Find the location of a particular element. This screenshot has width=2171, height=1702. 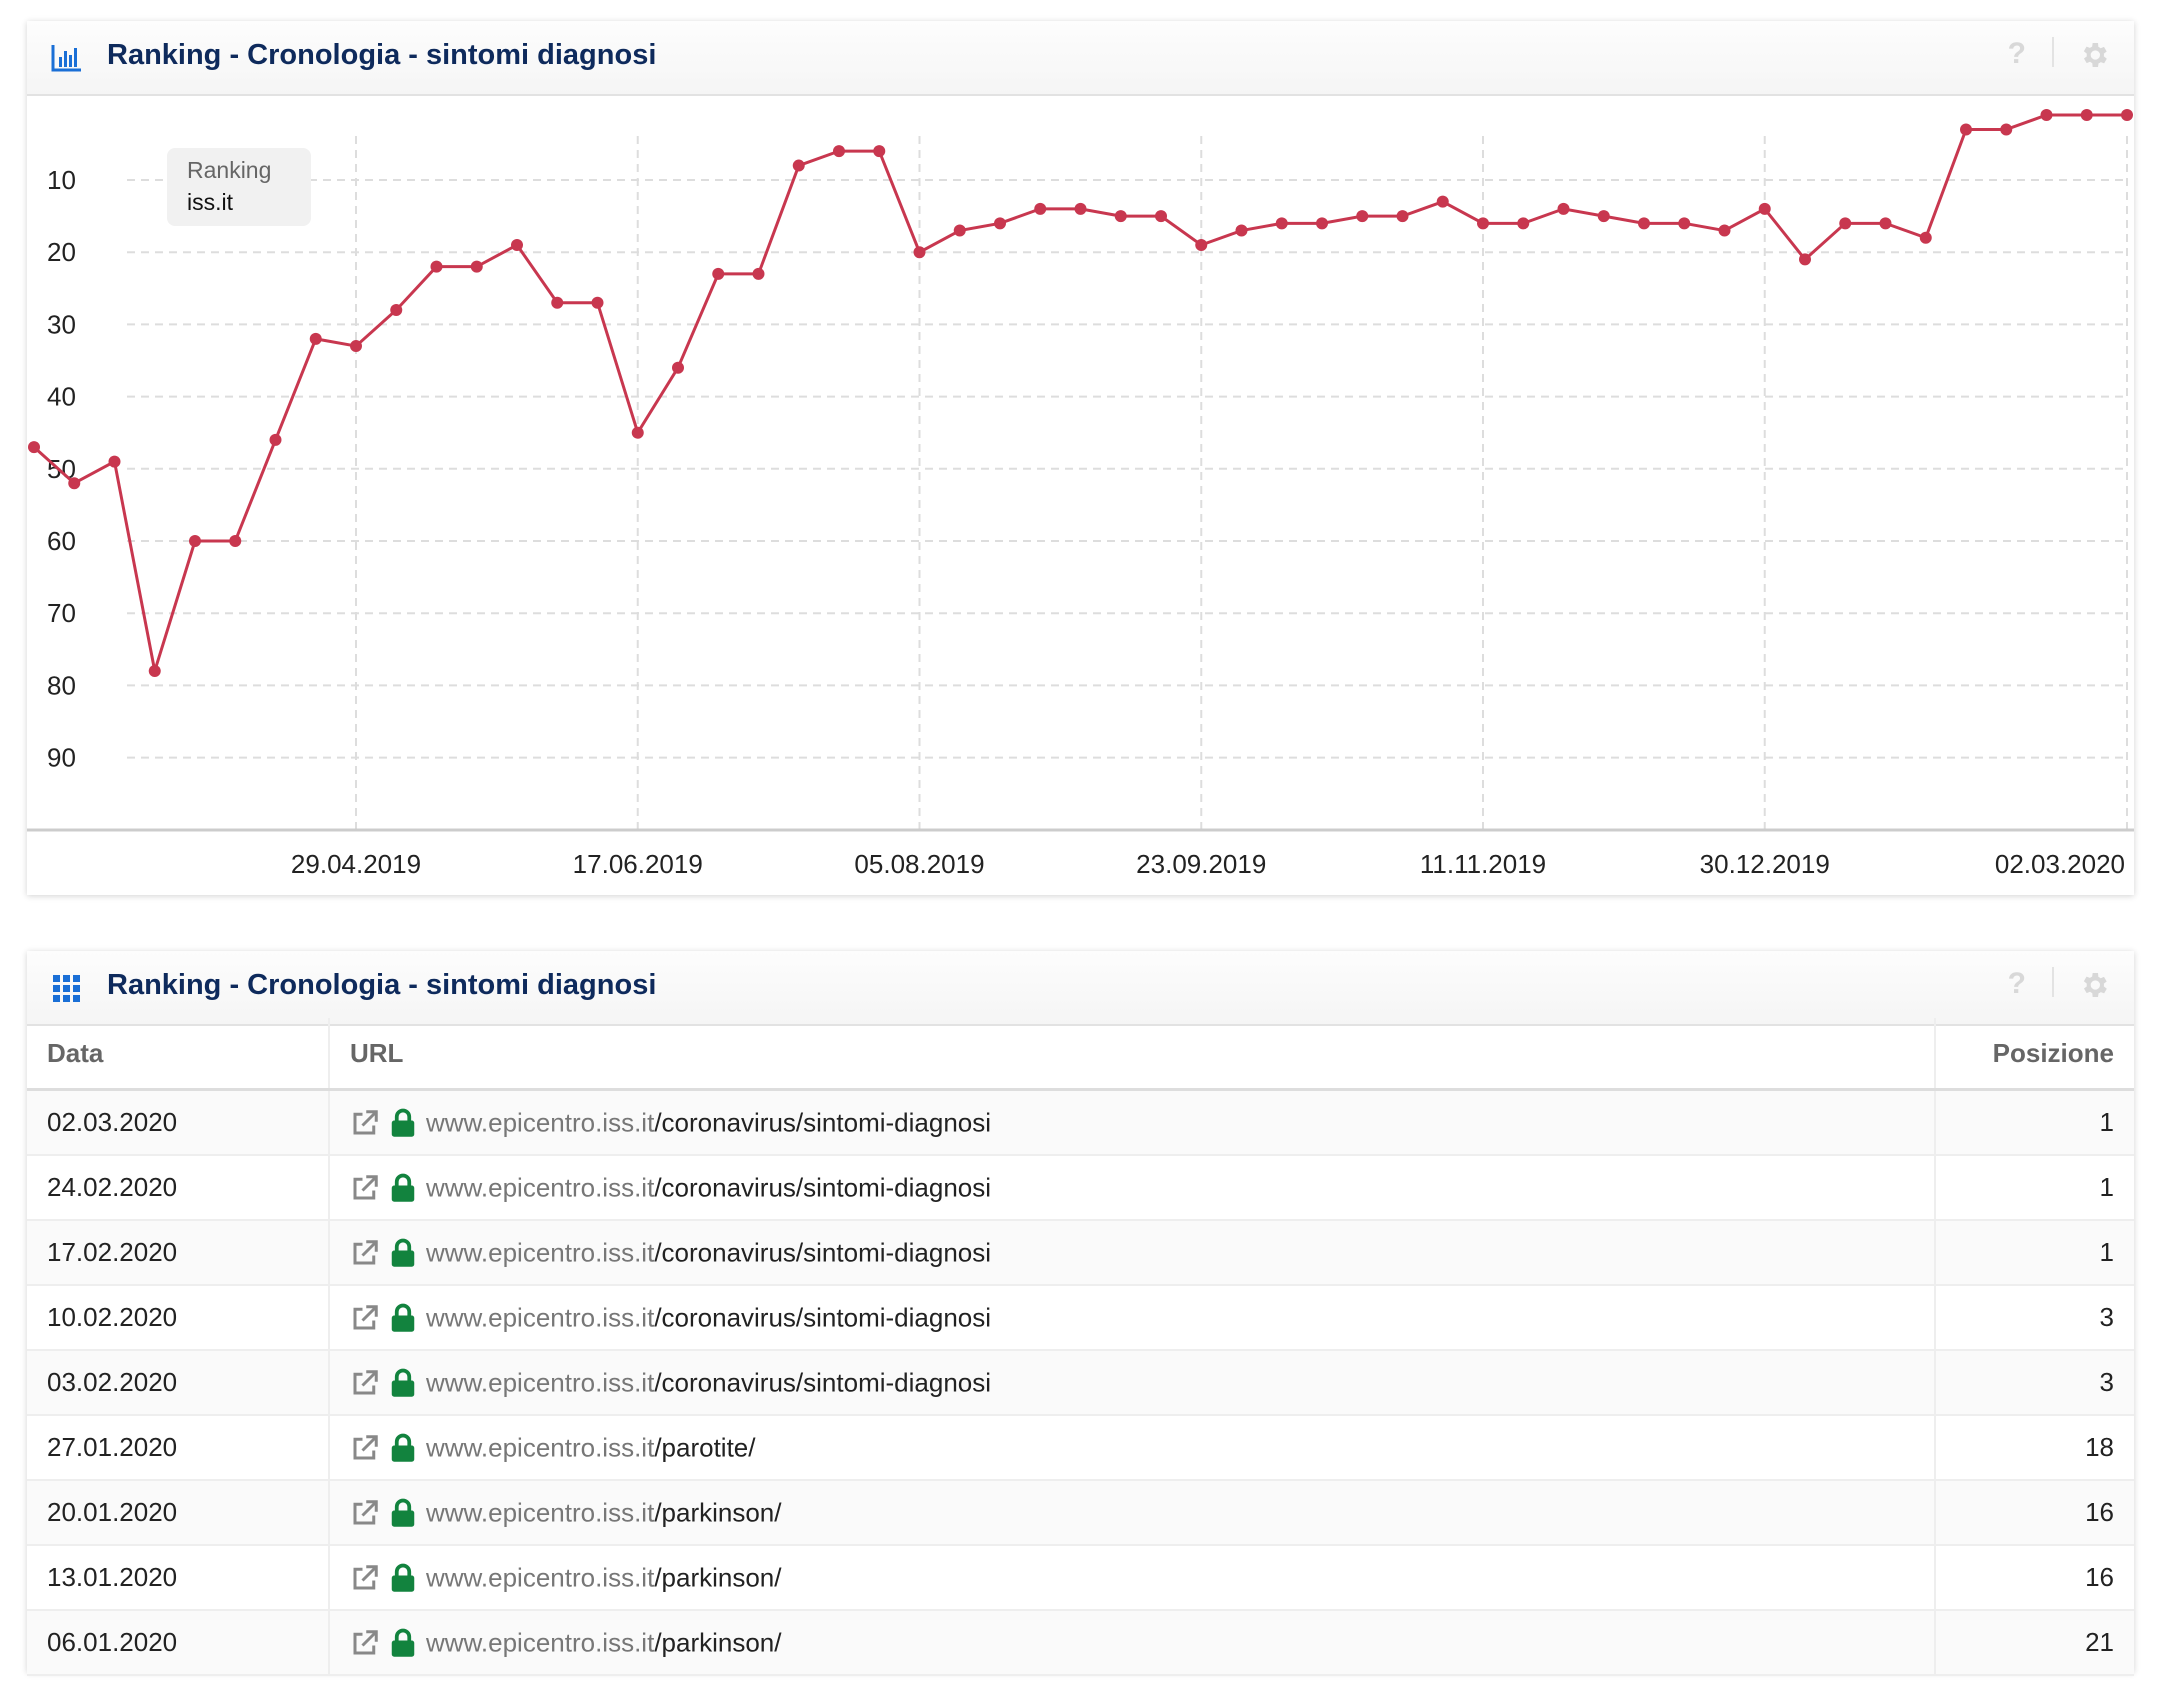

y-tick-label: 30 is located at coordinates (61, 324).